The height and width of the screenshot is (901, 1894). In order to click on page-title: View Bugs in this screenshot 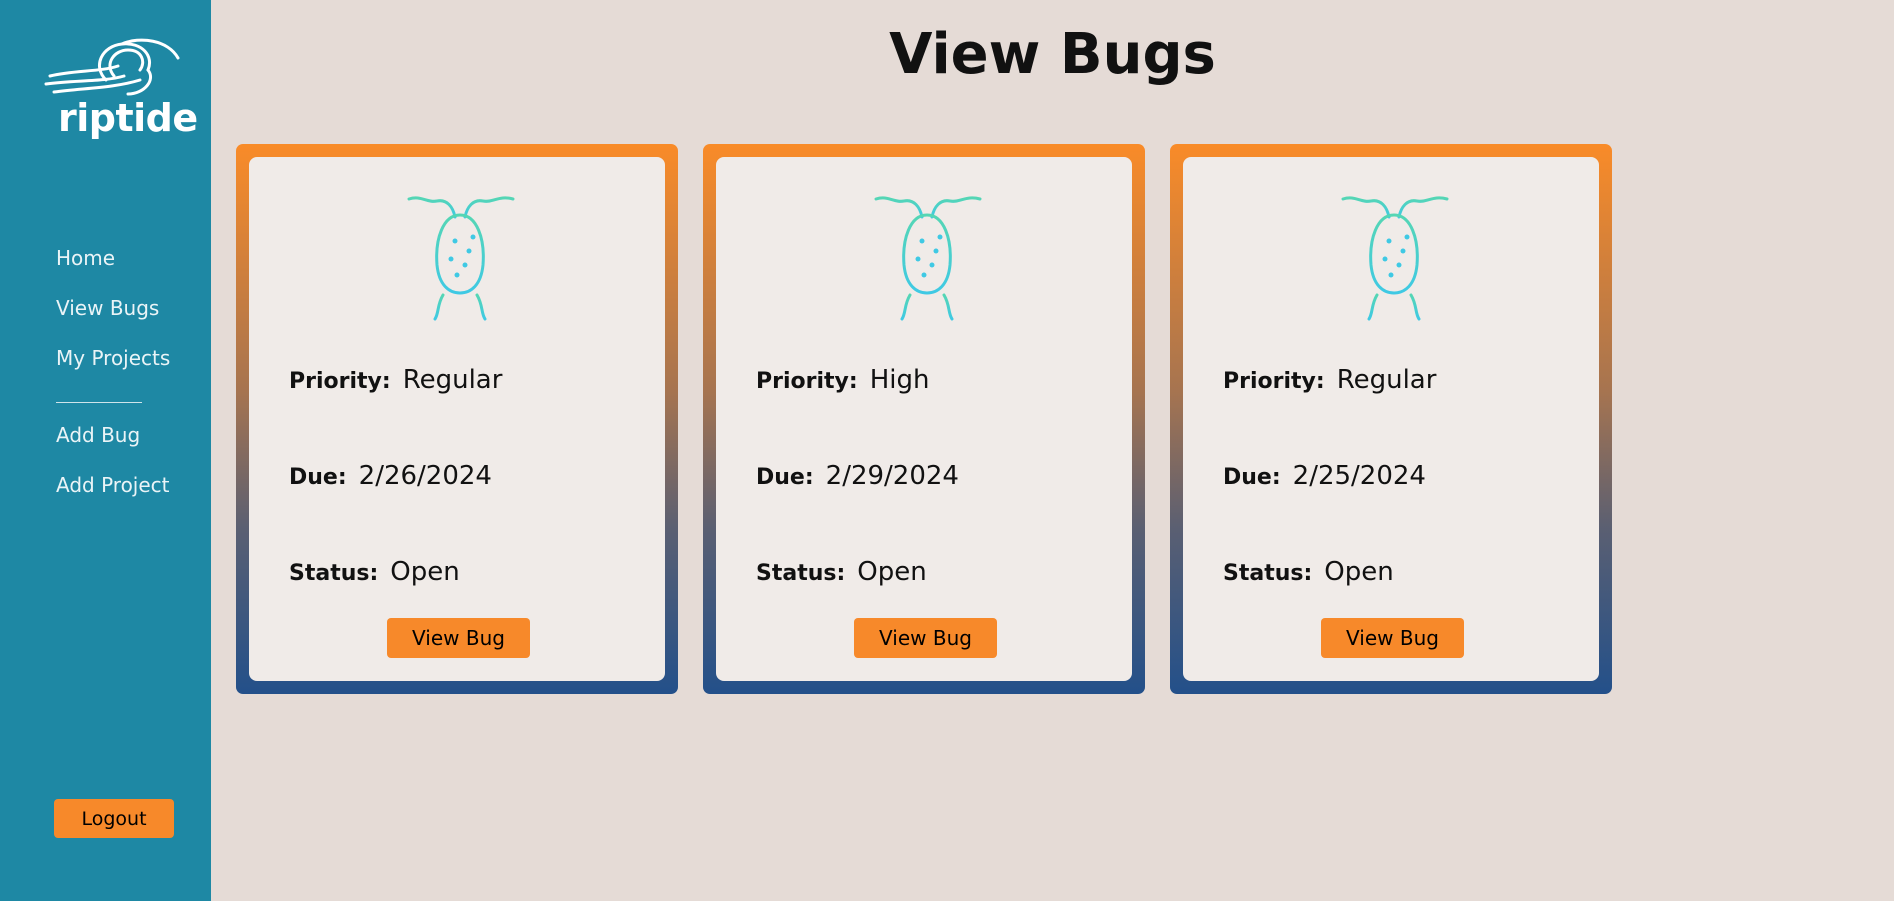, I will do `click(1052, 54)`.